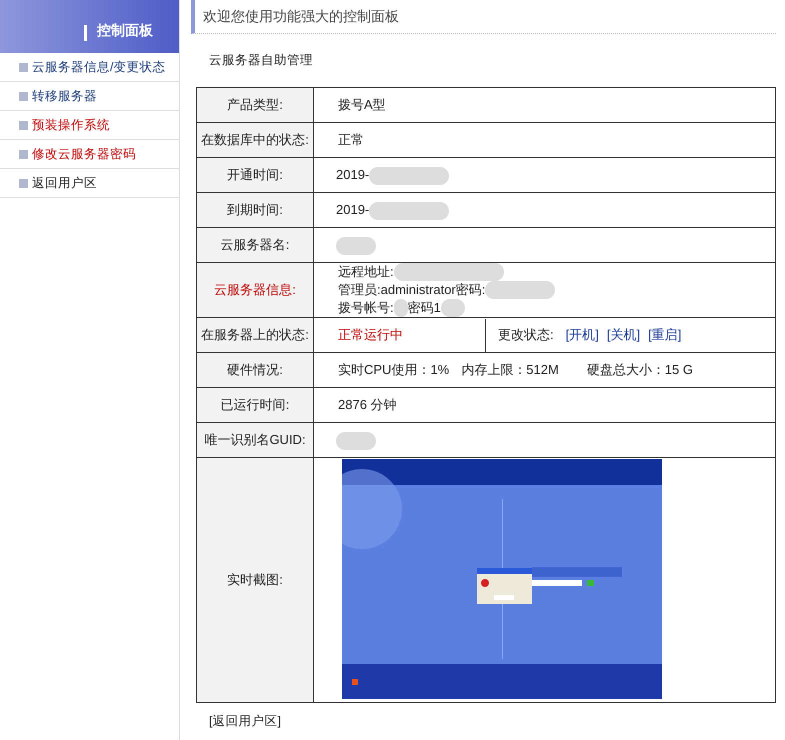  What do you see at coordinates (255, 405) in the screenshot?
I see `field-label: 已运行时间:` at bounding box center [255, 405].